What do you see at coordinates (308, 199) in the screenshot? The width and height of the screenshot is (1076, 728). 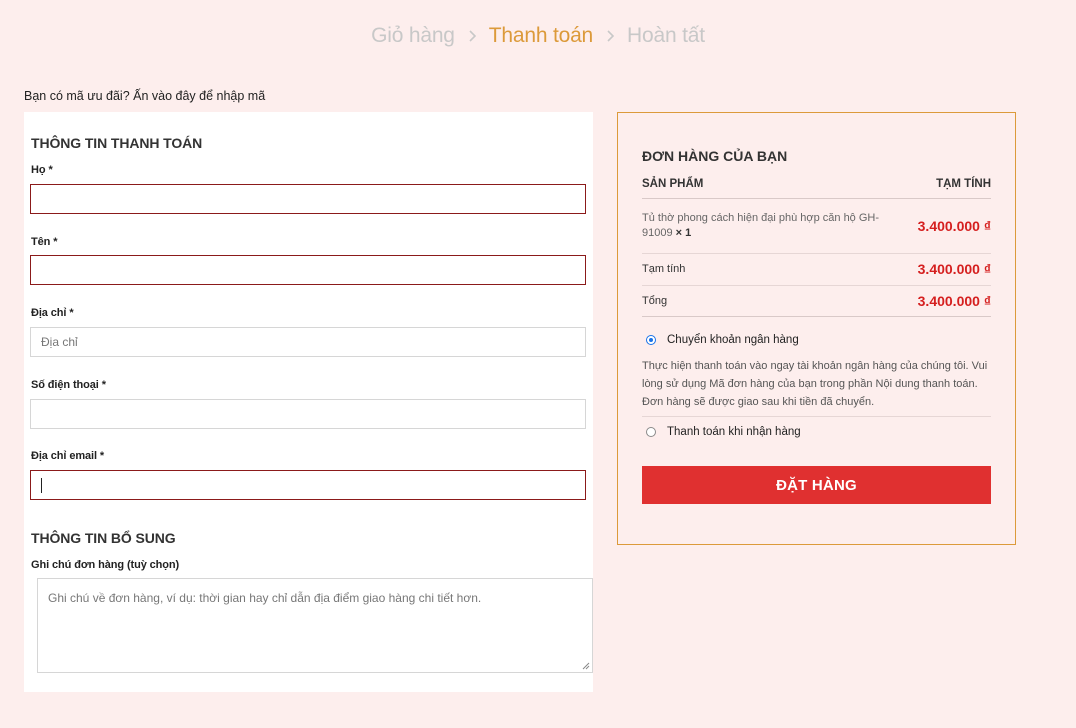 I see `last-name-input` at bounding box center [308, 199].